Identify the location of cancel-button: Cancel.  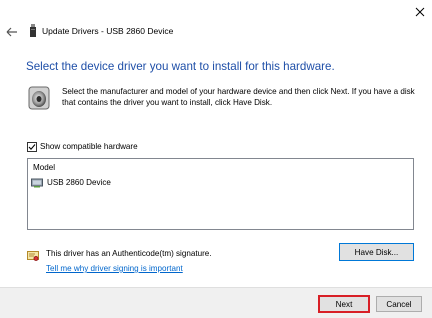
(399, 304).